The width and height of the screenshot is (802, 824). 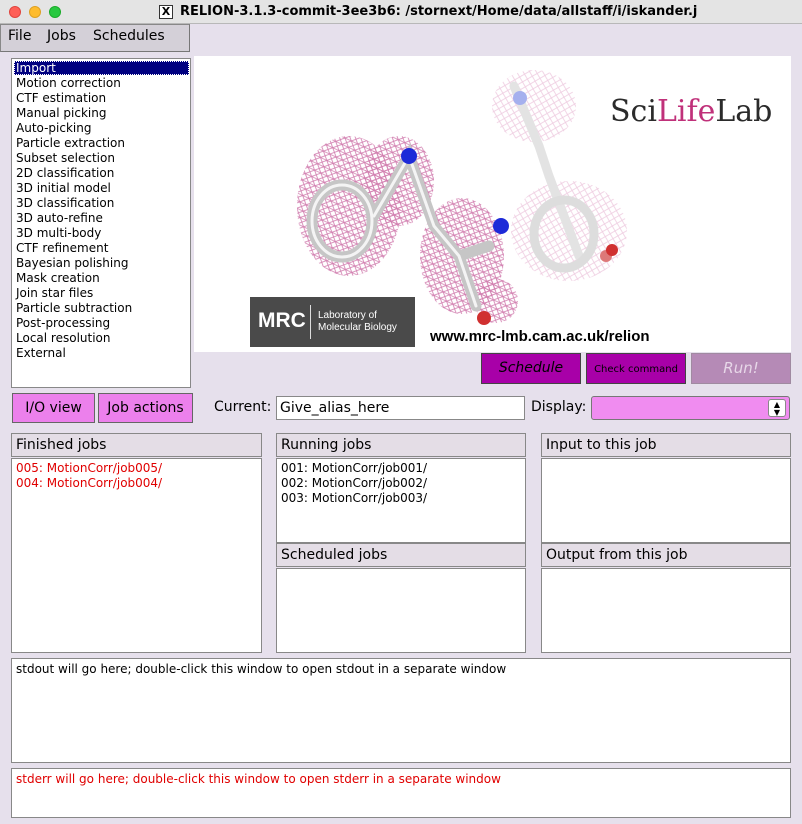 I want to click on scilifelab-logo: SciLifeLab, so click(x=691, y=111).